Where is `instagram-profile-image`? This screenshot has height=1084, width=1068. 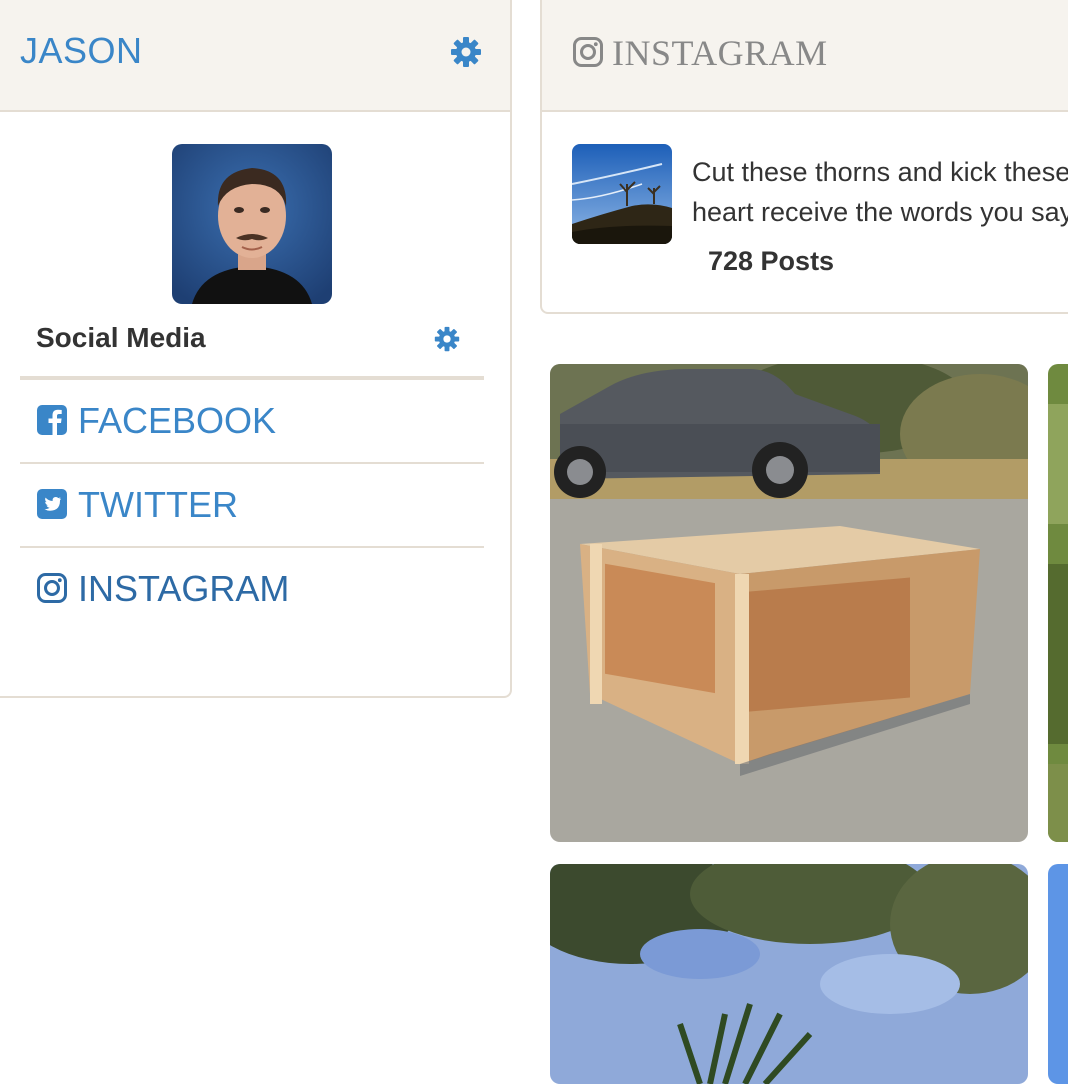
instagram-profile-image is located at coordinates (622, 194).